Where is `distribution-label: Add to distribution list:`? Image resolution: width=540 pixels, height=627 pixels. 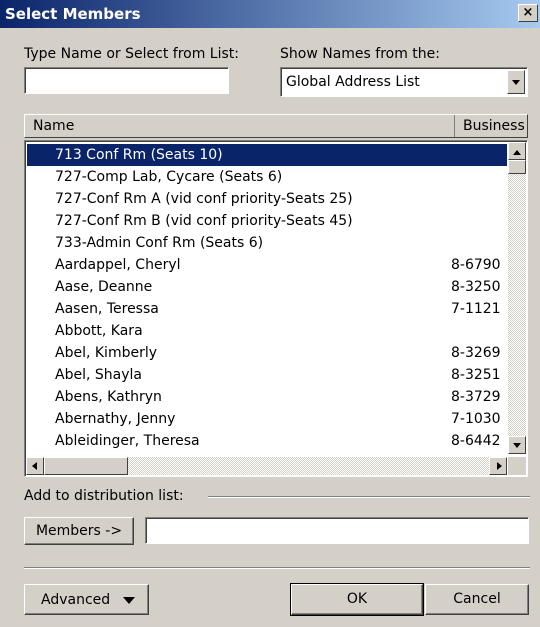
distribution-label: Add to distribution list: is located at coordinates (104, 496).